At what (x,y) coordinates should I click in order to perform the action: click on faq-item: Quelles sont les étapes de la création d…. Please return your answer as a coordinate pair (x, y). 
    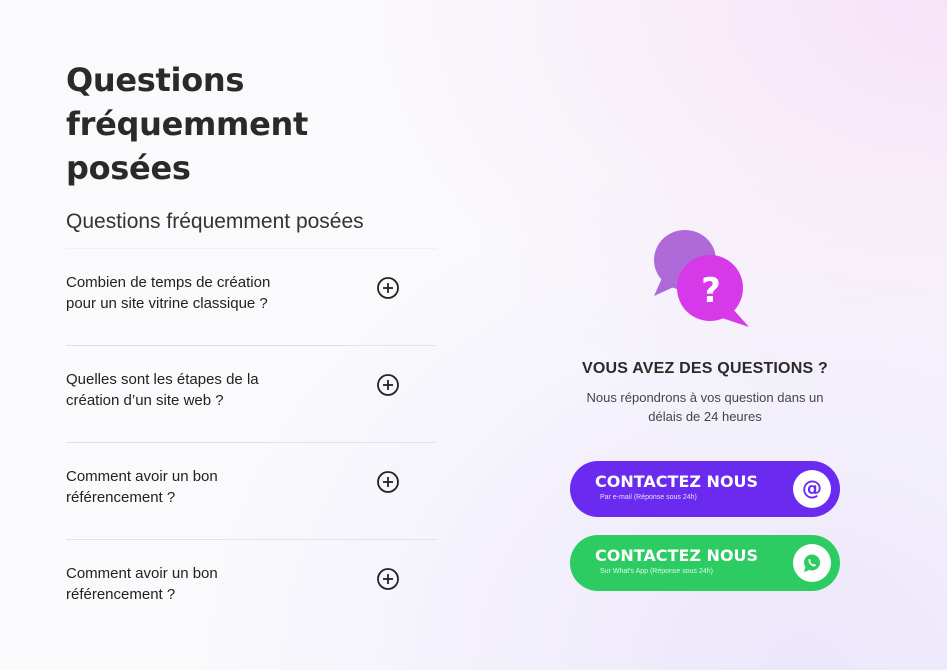
    Looking at the image, I should click on (251, 393).